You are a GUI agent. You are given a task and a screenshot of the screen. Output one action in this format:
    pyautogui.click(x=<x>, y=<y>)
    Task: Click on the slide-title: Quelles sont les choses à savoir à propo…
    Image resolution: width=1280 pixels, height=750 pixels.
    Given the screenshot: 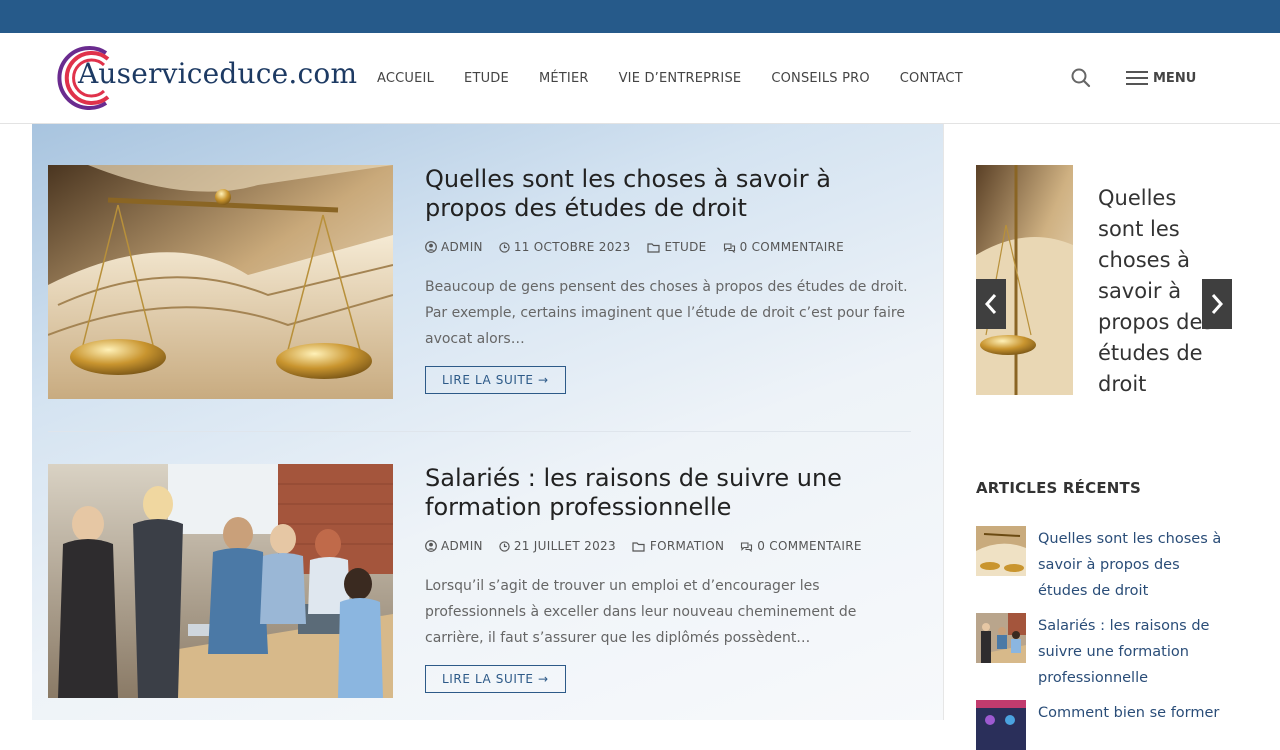 What is the action you would take?
    pyautogui.click(x=1158, y=291)
    